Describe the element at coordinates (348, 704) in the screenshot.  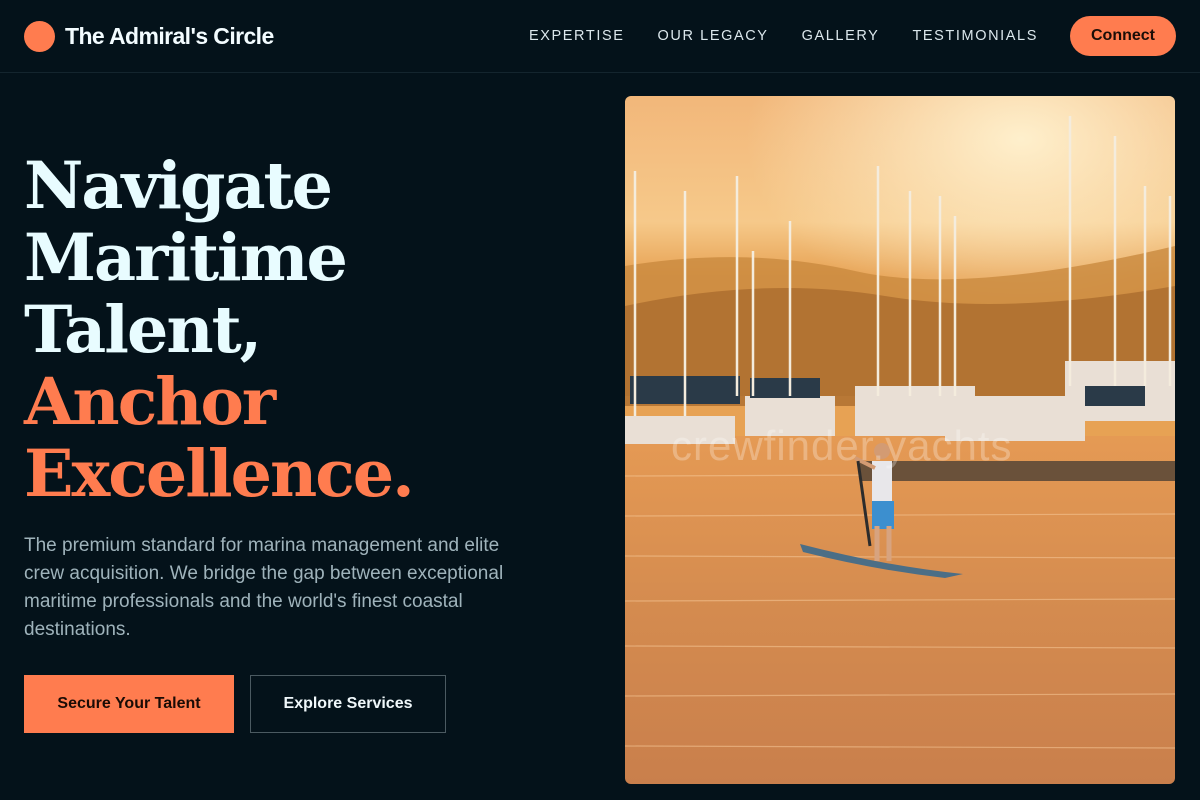
I see `explore-services-button: Explore Services` at that location.